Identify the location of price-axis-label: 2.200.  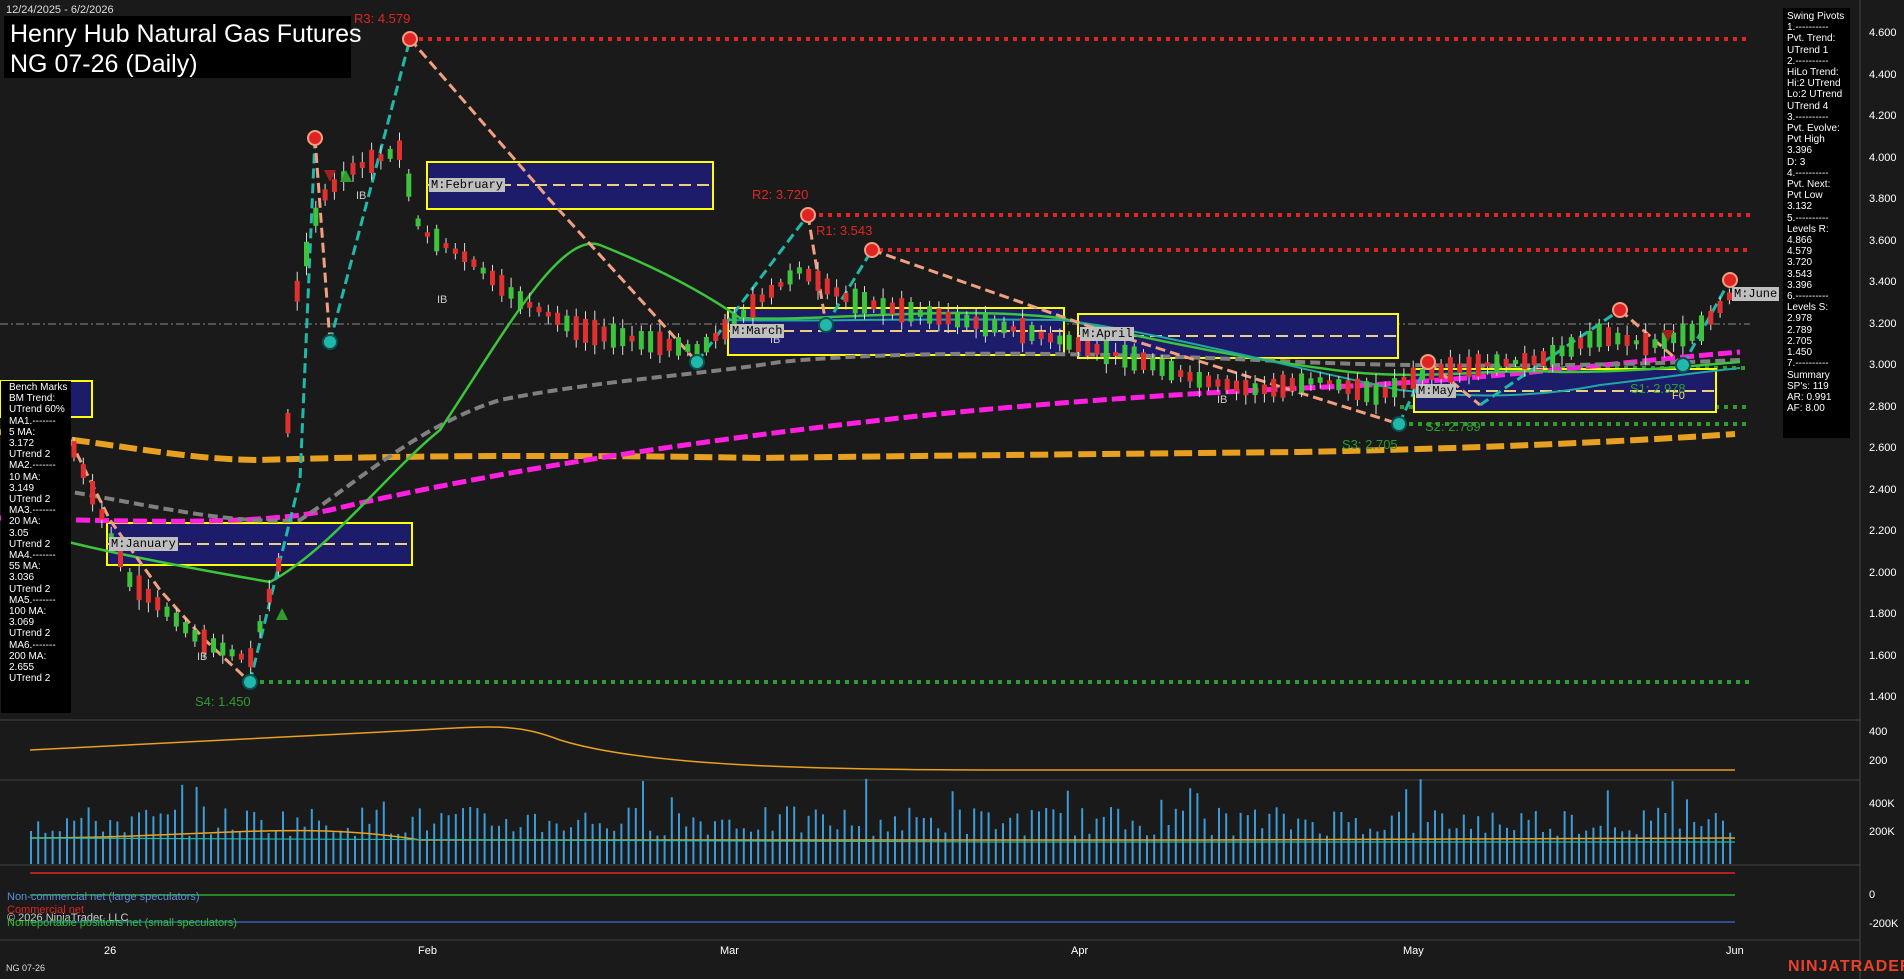
(1883, 531).